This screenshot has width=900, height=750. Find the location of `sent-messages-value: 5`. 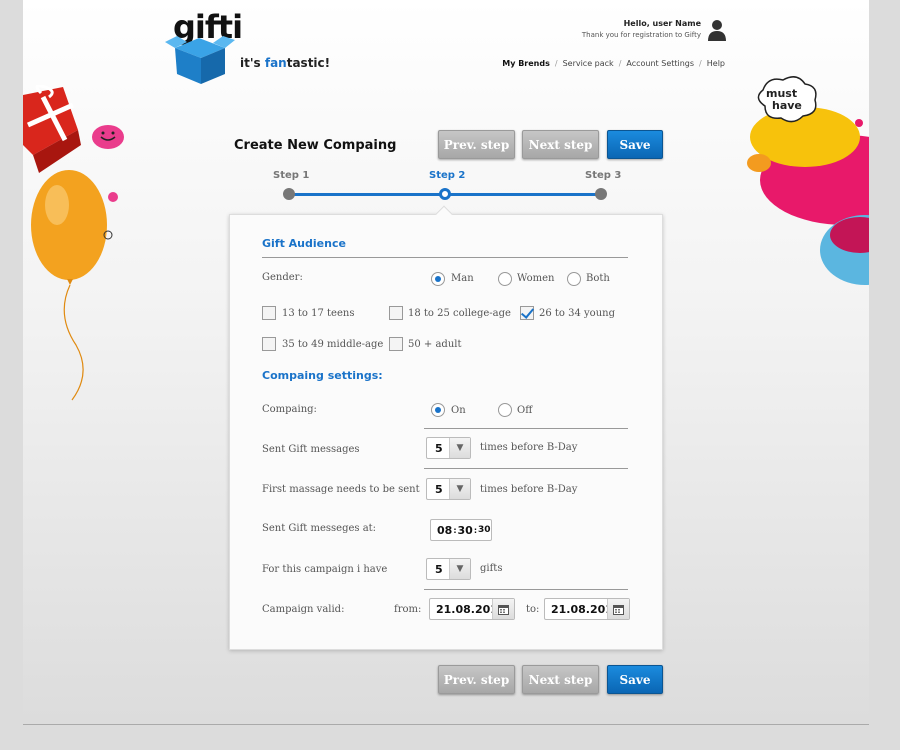

sent-messages-value: 5 is located at coordinates (439, 448).